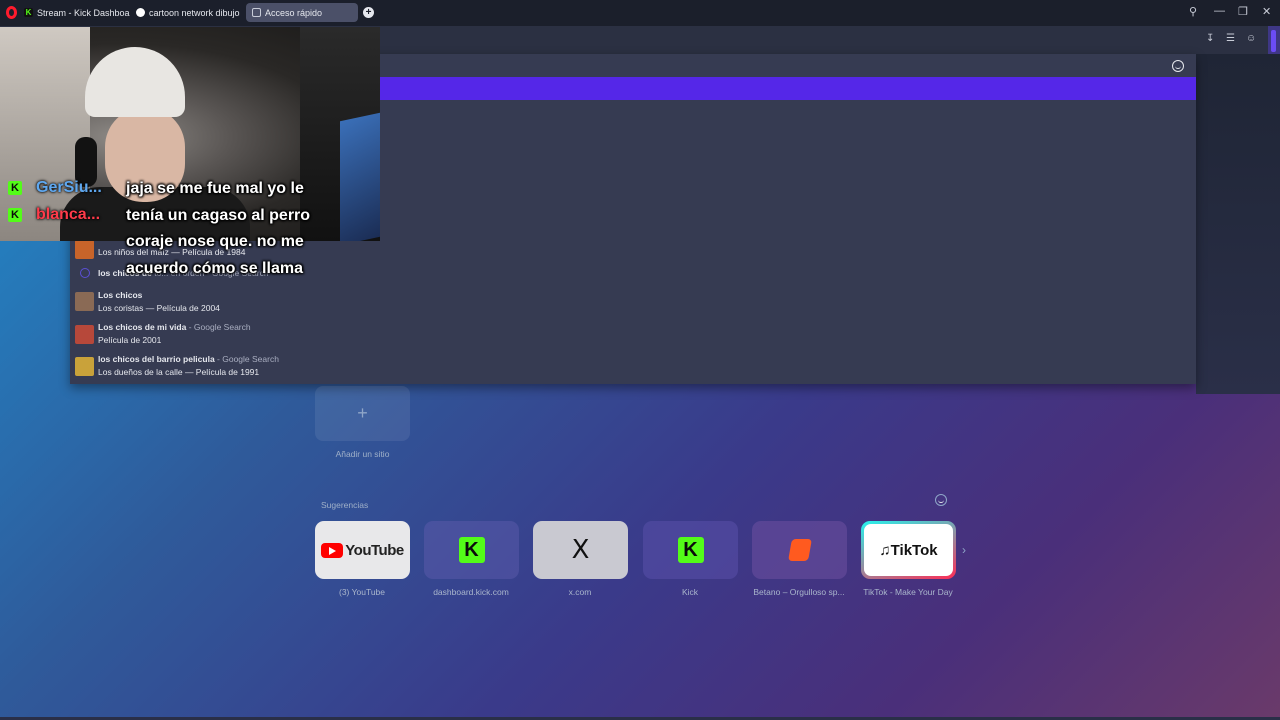 This screenshot has width=1280, height=720. Describe the element at coordinates (83, 12) in the screenshot. I see `tab-label: Stream - Kick Dashboard` at that location.